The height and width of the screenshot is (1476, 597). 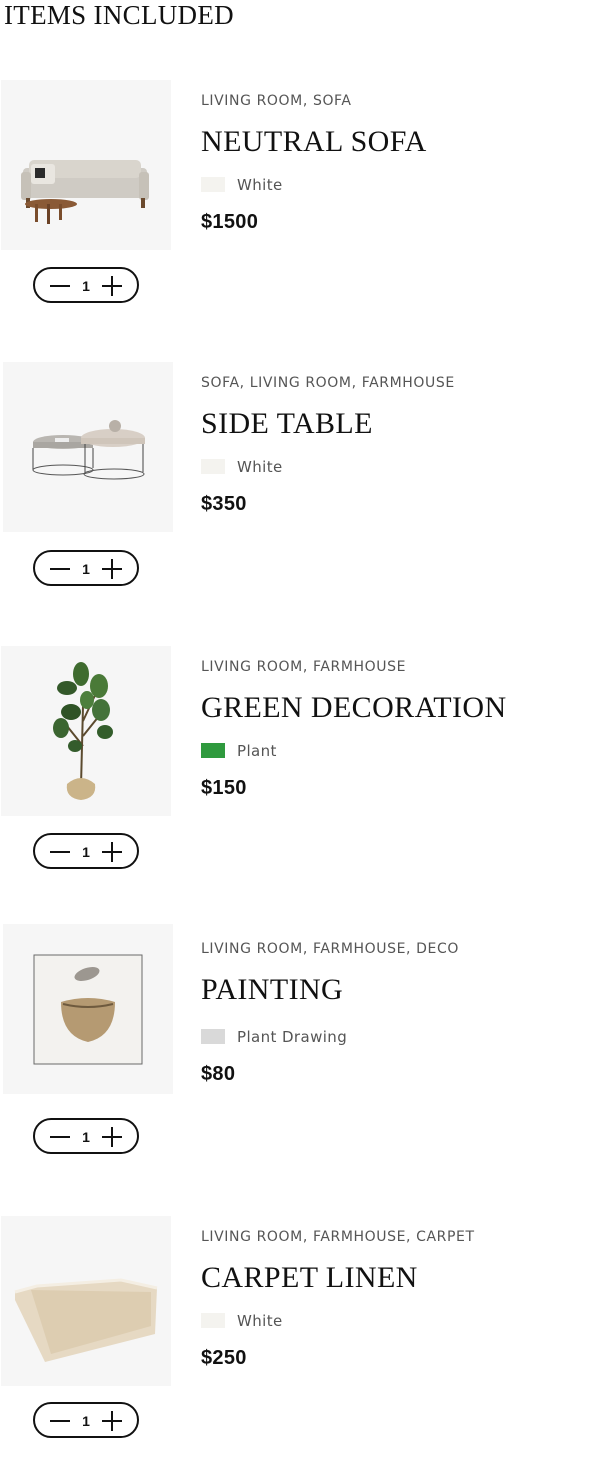 I want to click on item-price: $1500, so click(x=230, y=222).